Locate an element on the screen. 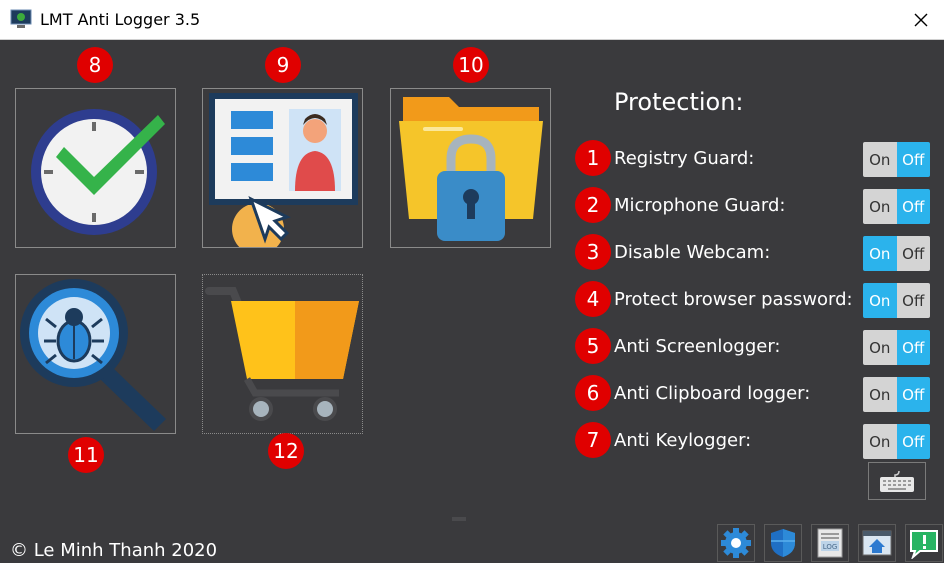 This screenshot has height=563, width=944. clock-check-icon is located at coordinates (98, 172).